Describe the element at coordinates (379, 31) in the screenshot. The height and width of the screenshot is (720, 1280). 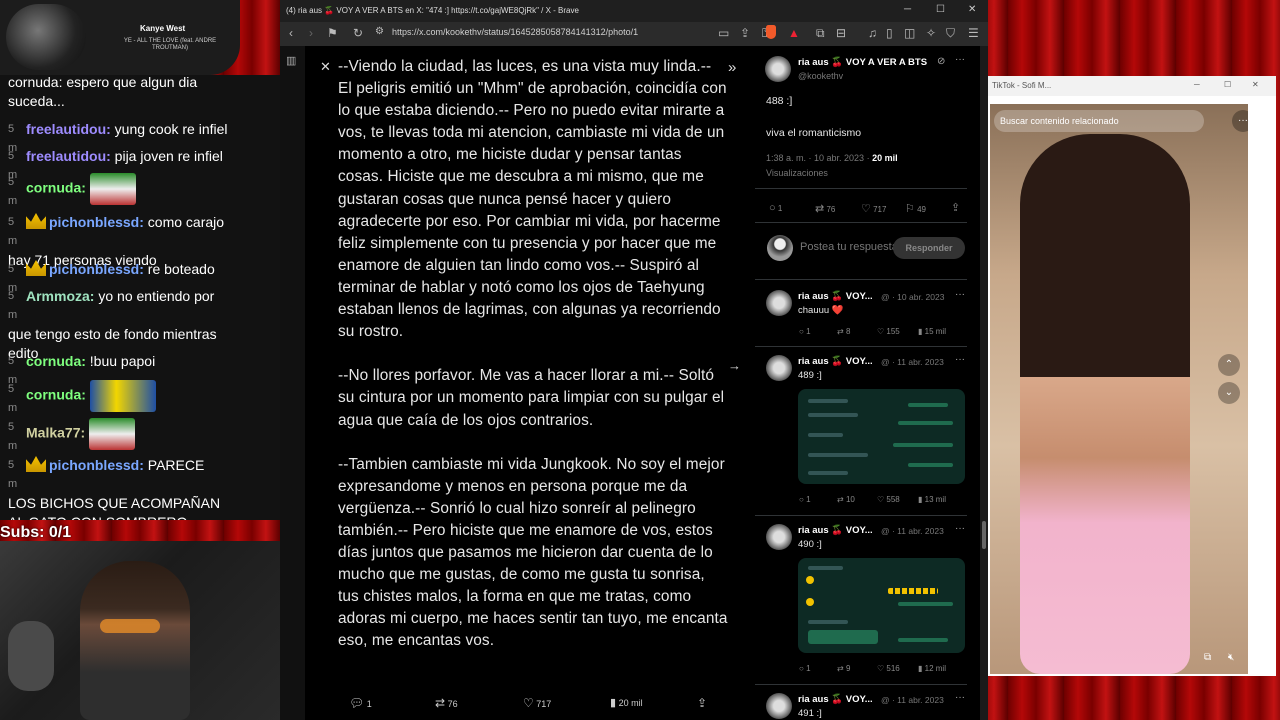
I see `site-info-icon: ⚙` at that location.